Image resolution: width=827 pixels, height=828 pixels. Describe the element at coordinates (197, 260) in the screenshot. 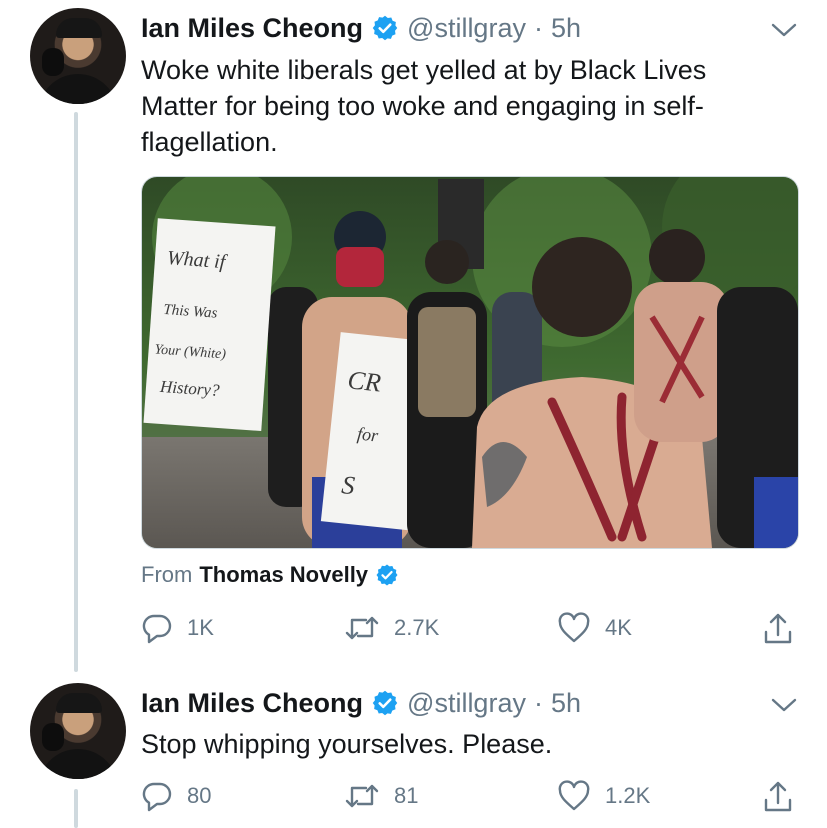

I see `svg-text: What if` at that location.